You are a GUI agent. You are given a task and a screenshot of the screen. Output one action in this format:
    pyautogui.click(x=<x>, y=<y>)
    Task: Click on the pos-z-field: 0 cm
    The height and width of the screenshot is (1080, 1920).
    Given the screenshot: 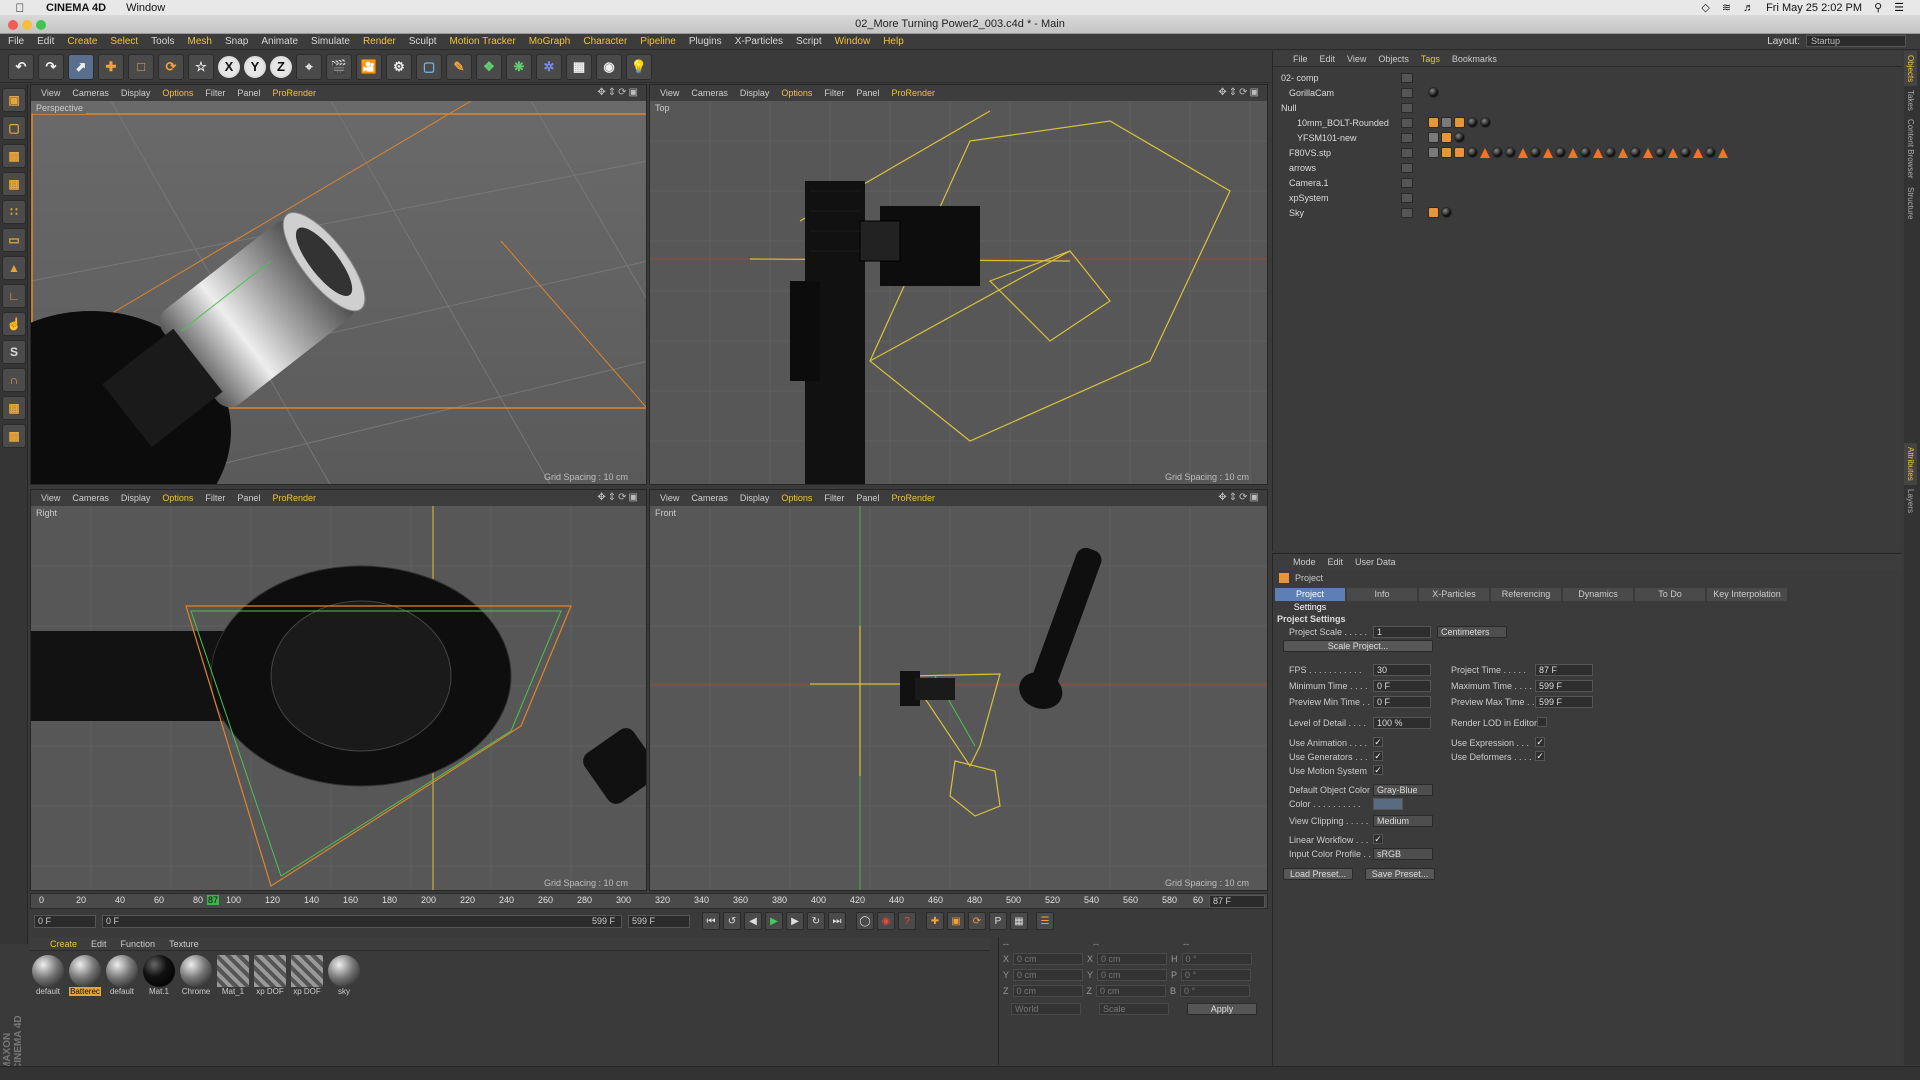 What is the action you would take?
    pyautogui.click(x=1047, y=991)
    